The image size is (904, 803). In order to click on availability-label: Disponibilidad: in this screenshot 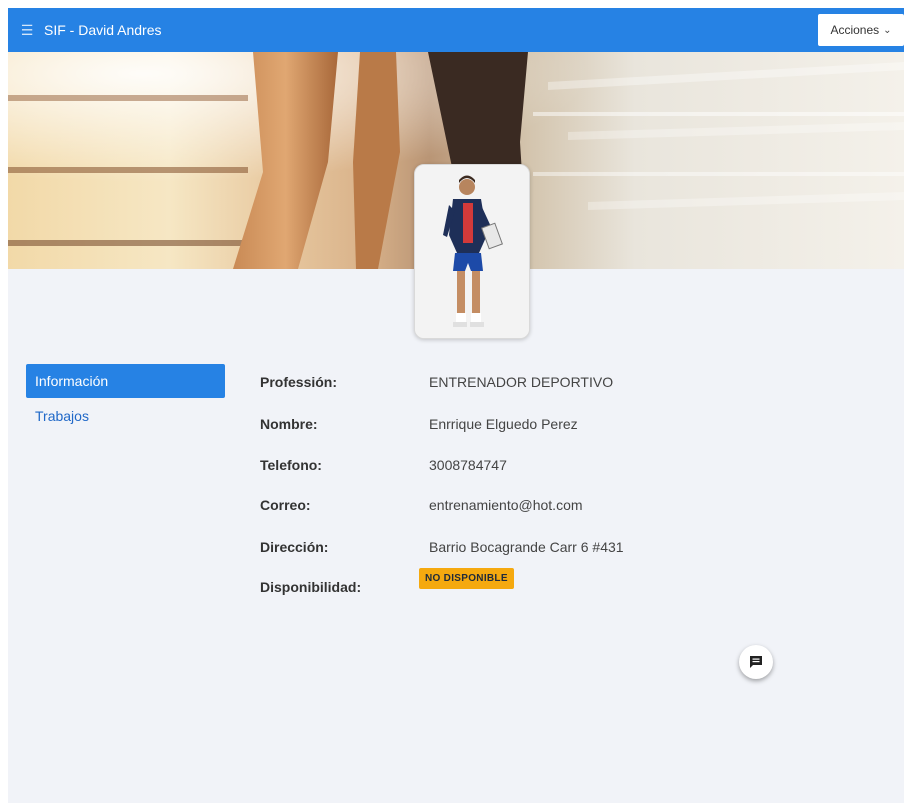, I will do `click(311, 587)`.